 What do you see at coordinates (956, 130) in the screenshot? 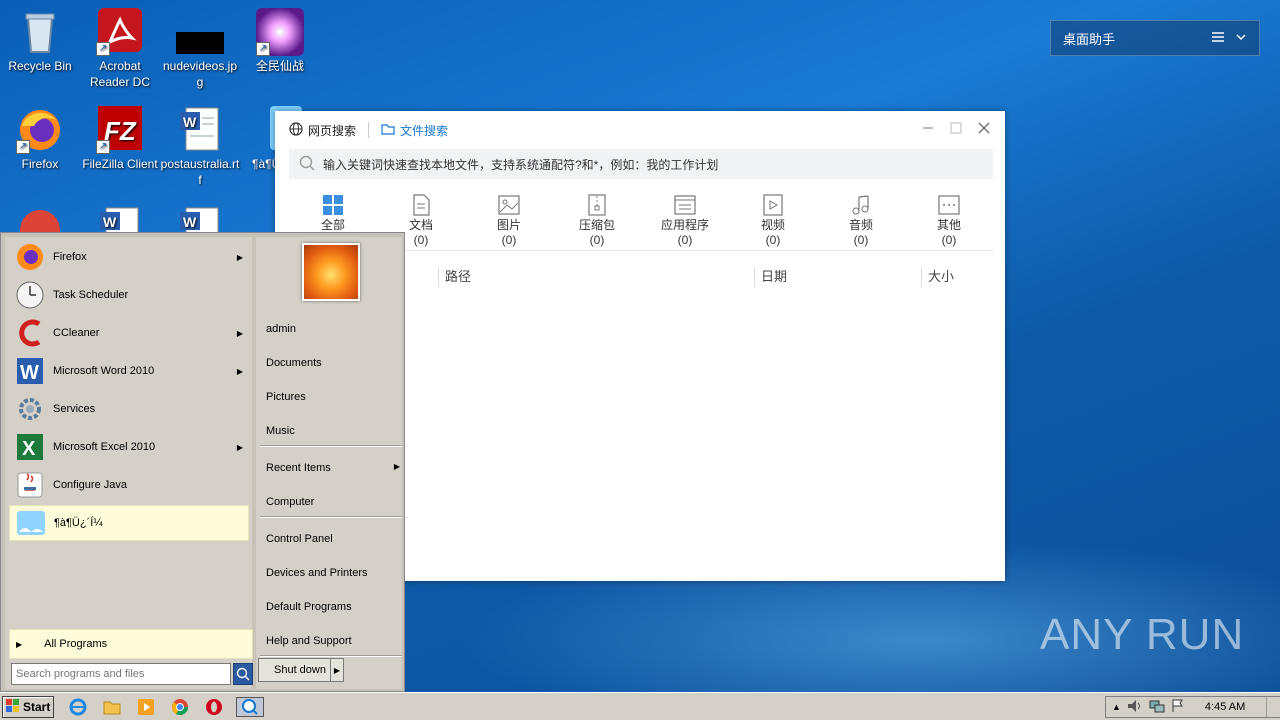
I see `maximize-icon` at bounding box center [956, 130].